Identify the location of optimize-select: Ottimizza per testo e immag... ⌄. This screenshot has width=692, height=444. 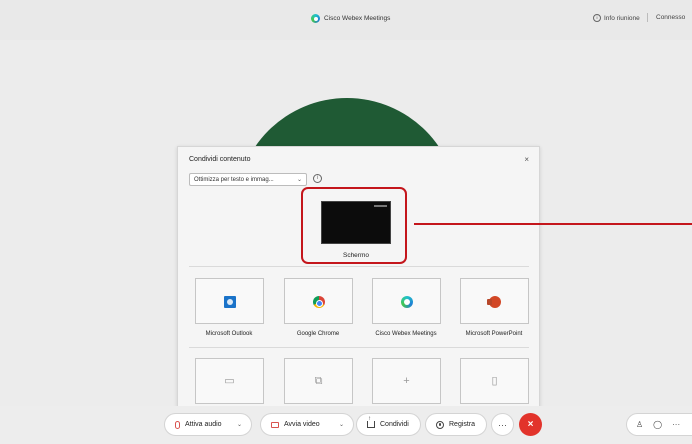
(248, 179).